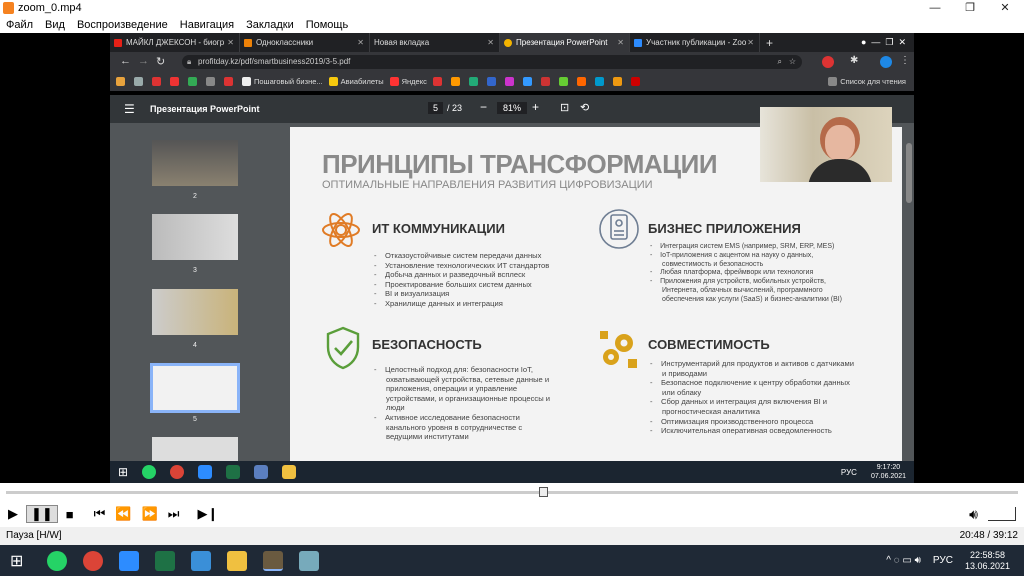 The height and width of the screenshot is (576, 1024). Describe the element at coordinates (909, 173) in the screenshot. I see `pdf-scrollbar` at that location.